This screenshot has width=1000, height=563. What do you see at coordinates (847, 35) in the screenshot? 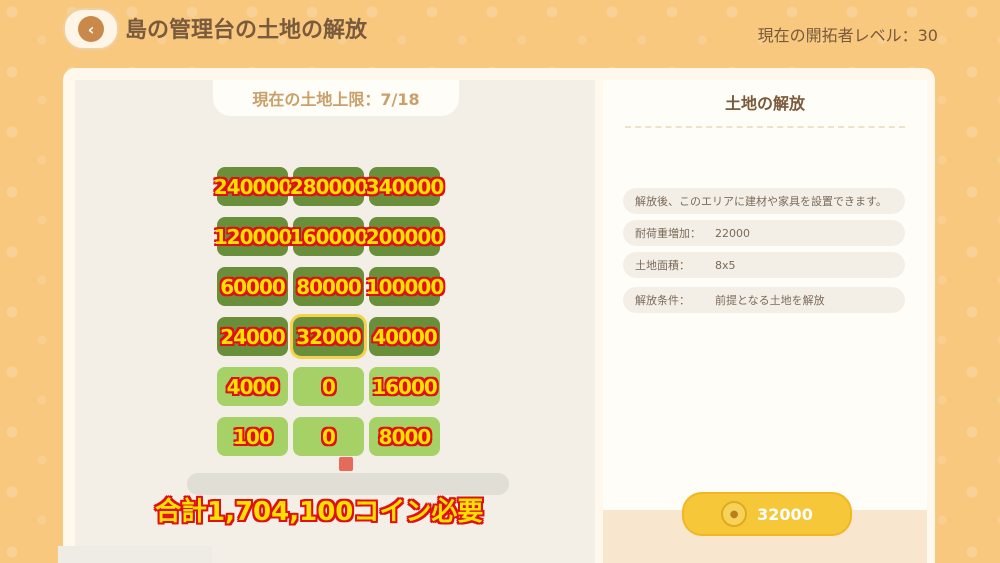
I see `pioneer-level: 現在の開拓者レベル：30` at bounding box center [847, 35].